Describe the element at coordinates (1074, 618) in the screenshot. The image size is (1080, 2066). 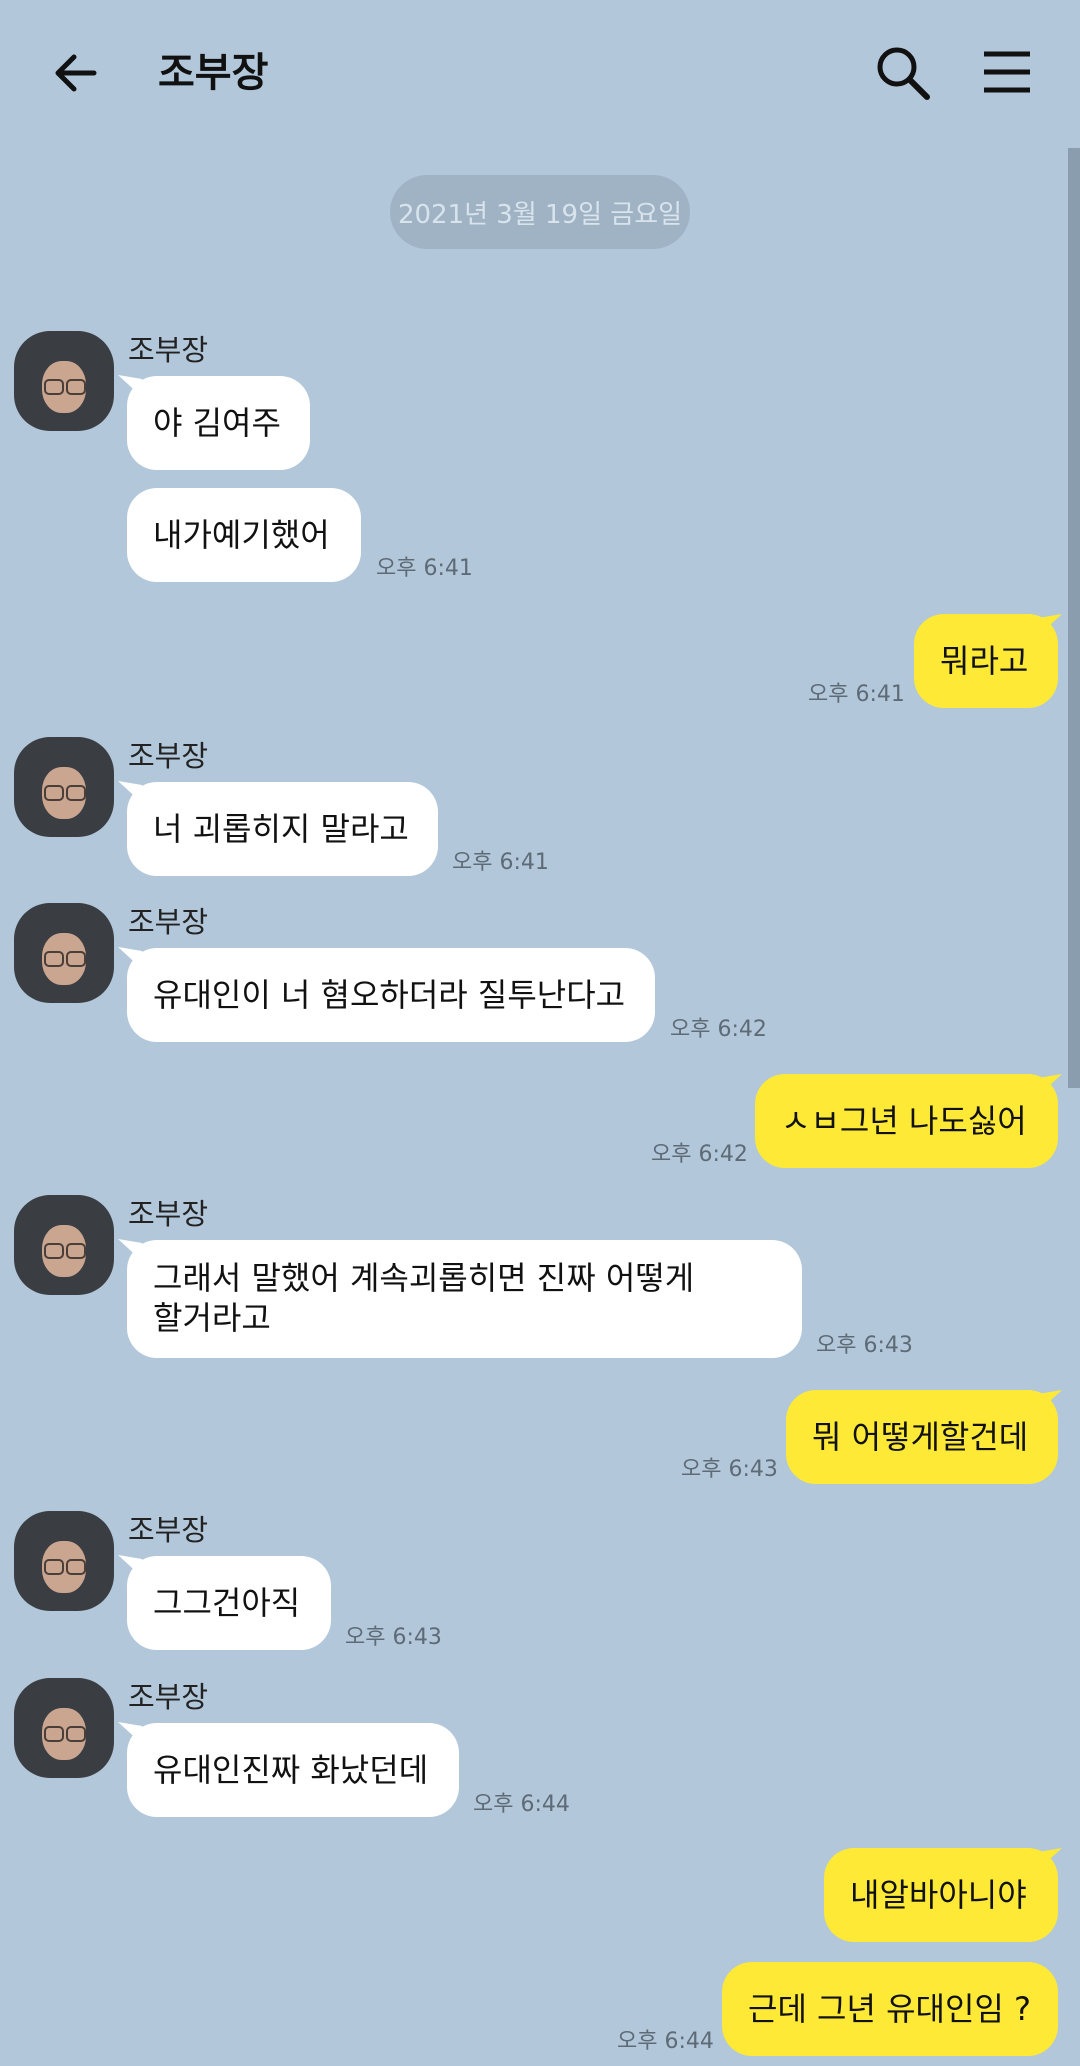
I see `scrollbar` at that location.